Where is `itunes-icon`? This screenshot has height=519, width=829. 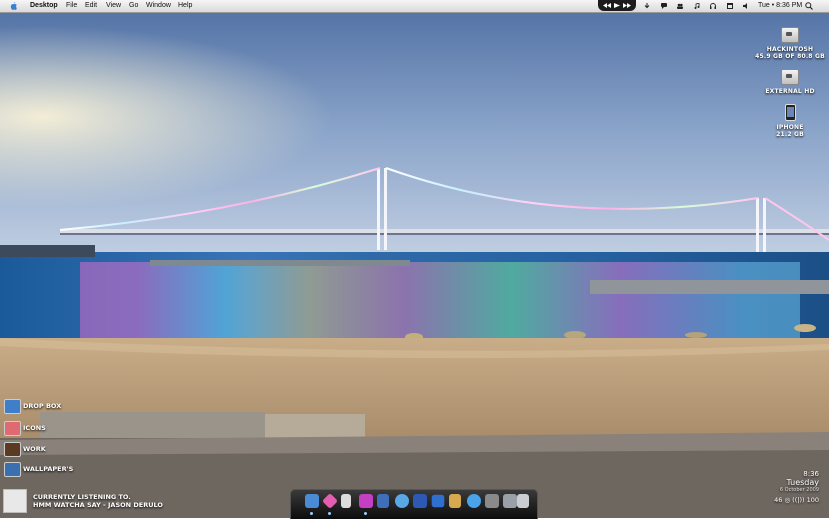 itunes-icon is located at coordinates (330, 501).